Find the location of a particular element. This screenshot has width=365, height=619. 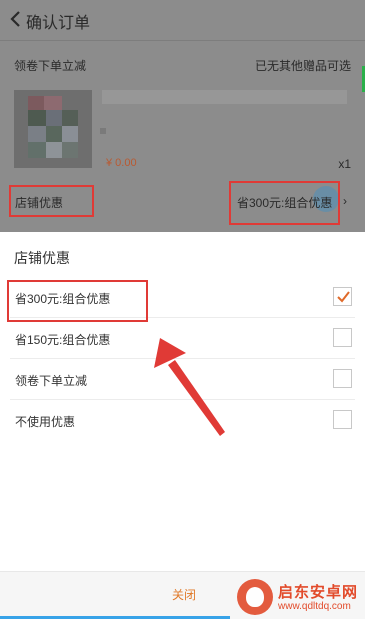

gift-status: 已无其他赠品可选 is located at coordinates (302, 66).